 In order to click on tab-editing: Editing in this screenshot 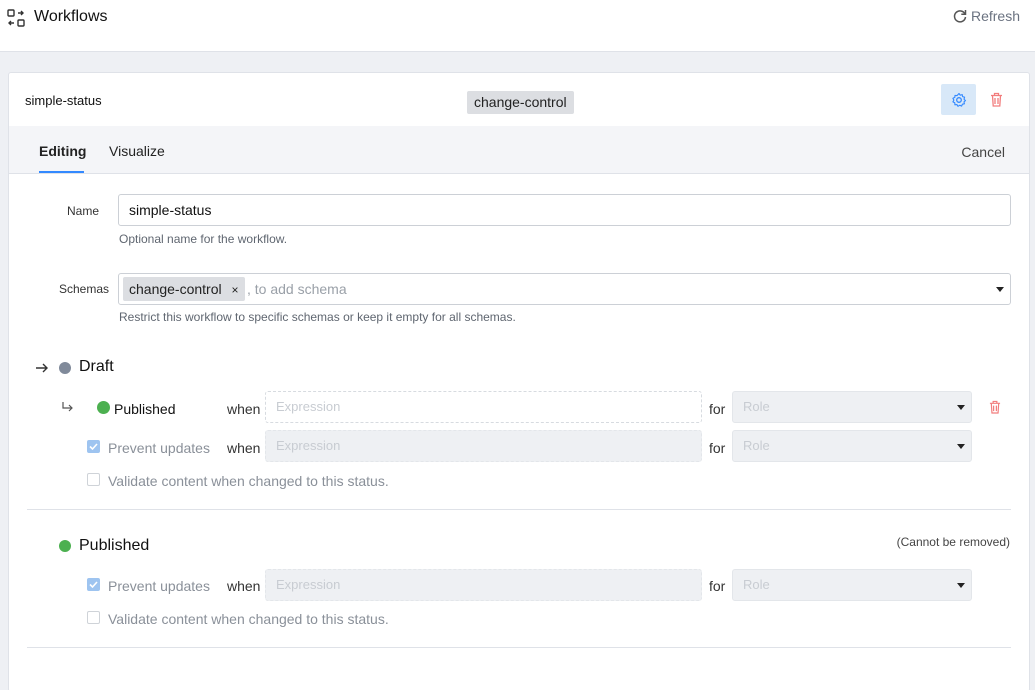, I will do `click(62, 151)`.